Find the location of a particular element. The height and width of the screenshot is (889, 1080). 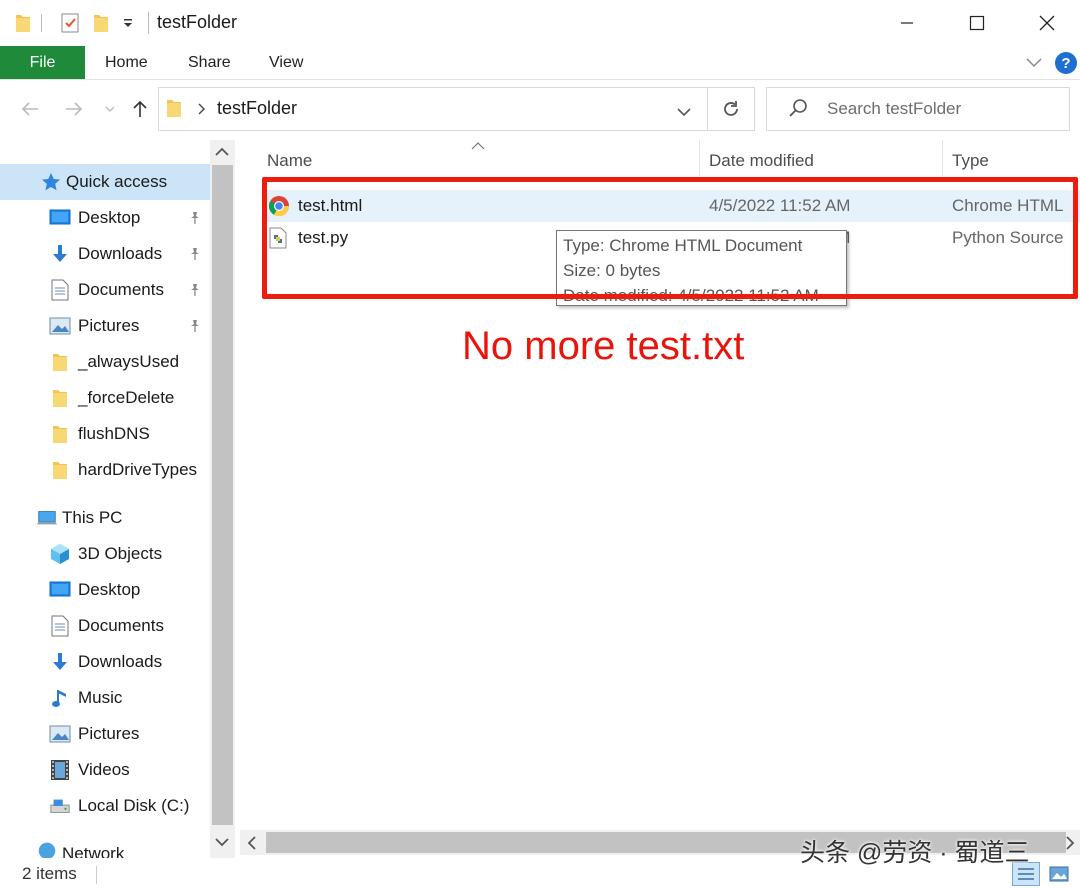

column-header-date: Date modified is located at coordinates (761, 161).